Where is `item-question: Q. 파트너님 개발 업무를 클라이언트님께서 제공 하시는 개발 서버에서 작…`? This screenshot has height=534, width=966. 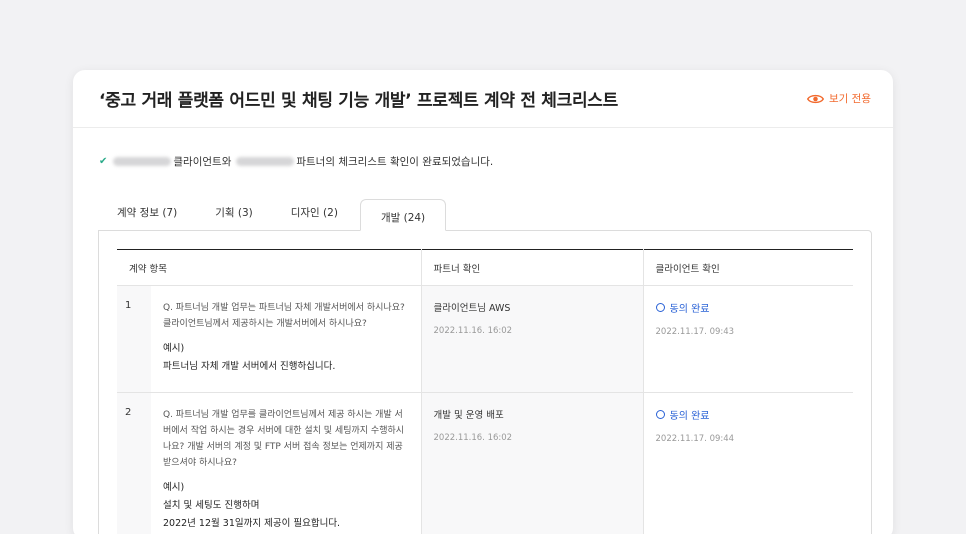
item-question: Q. 파트너님 개발 업무를 클라이언트님께서 제공 하시는 개발 서버에서 작… is located at coordinates (284, 439).